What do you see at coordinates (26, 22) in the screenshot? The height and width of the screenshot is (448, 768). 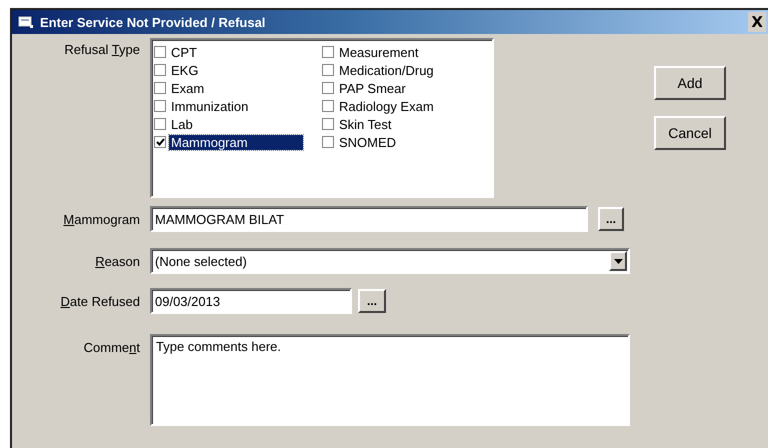 I see `window-icon` at bounding box center [26, 22].